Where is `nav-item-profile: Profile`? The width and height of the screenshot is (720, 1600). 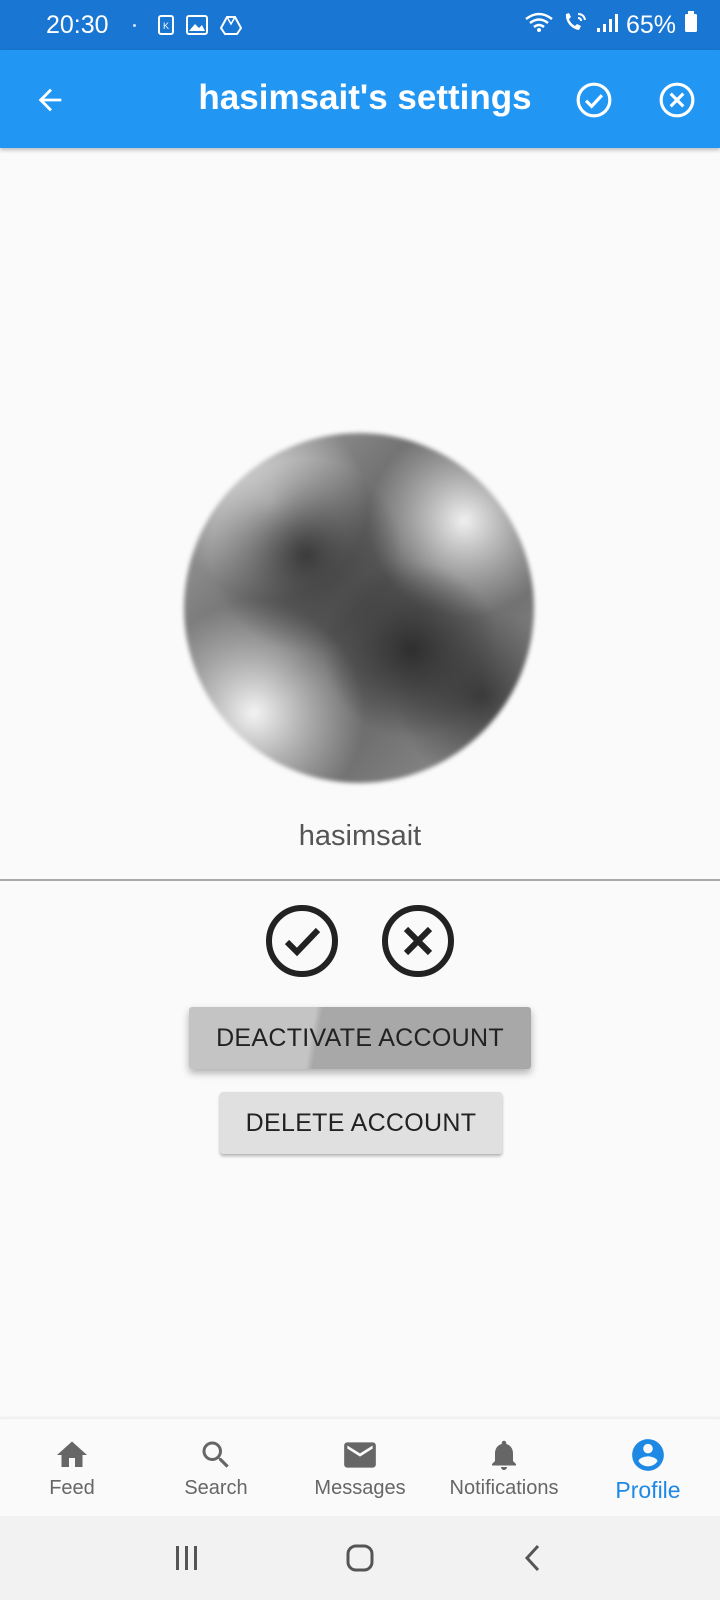
nav-item-profile: Profile is located at coordinates (648, 1467).